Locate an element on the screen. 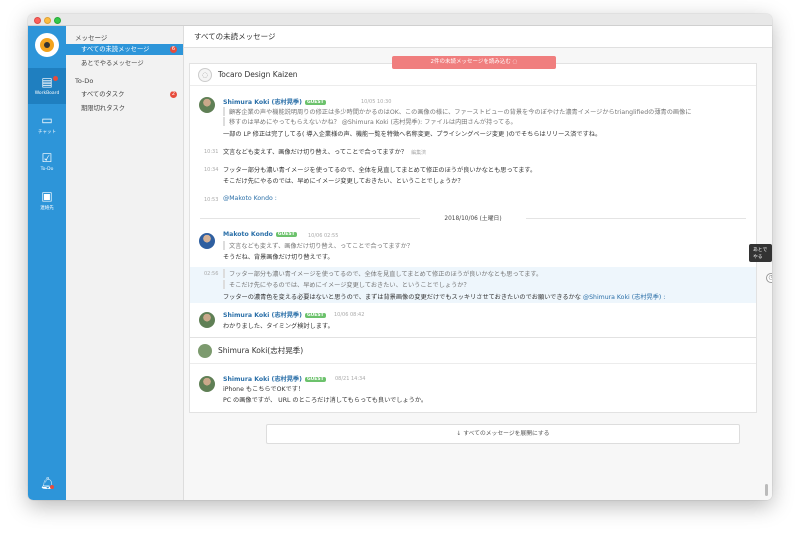 The image size is (800, 539). message-timestamp: 10:31 is located at coordinates (211, 152).